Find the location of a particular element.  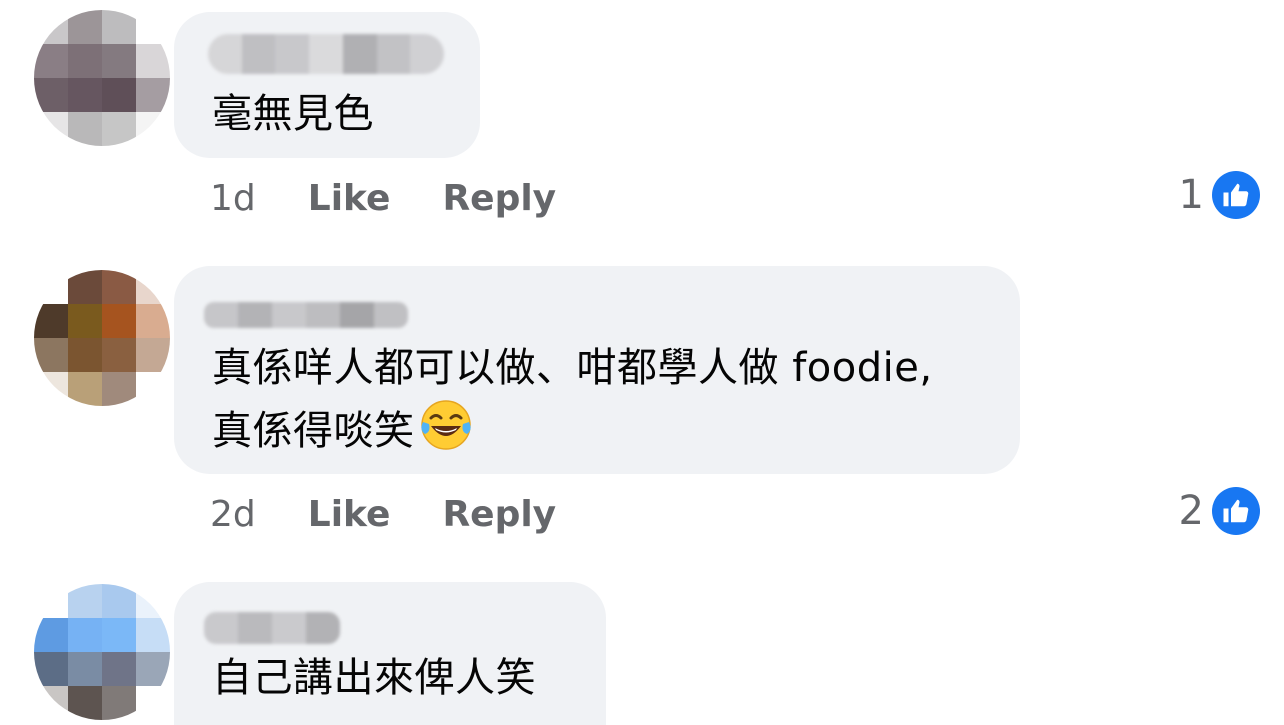

comment-meta: 1d Like Reply is located at coordinates (383, 198).